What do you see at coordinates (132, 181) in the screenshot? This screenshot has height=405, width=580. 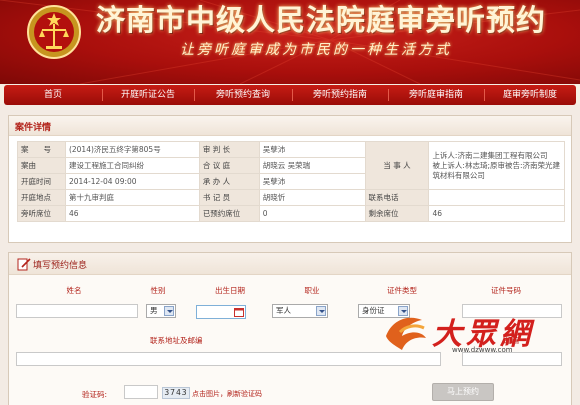 I see `value-time: 2014-12-04 09:00` at bounding box center [132, 181].